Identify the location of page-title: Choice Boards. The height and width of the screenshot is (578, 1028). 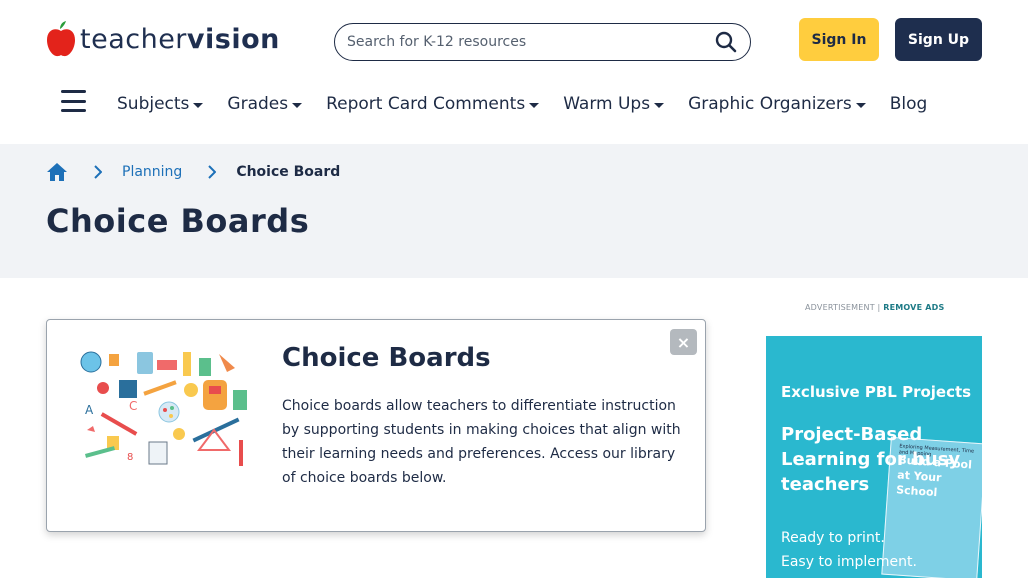
(178, 221).